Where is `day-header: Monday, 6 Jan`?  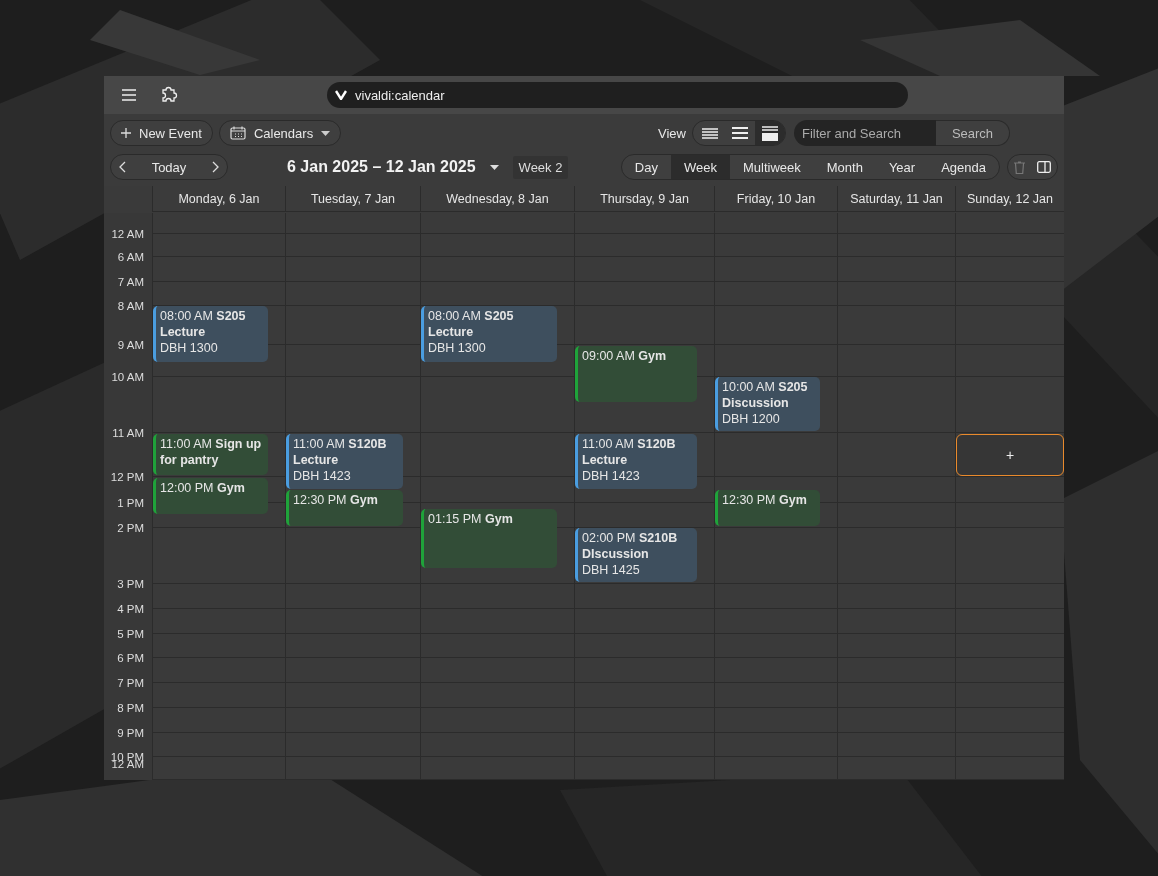 day-header: Monday, 6 Jan is located at coordinates (218, 199).